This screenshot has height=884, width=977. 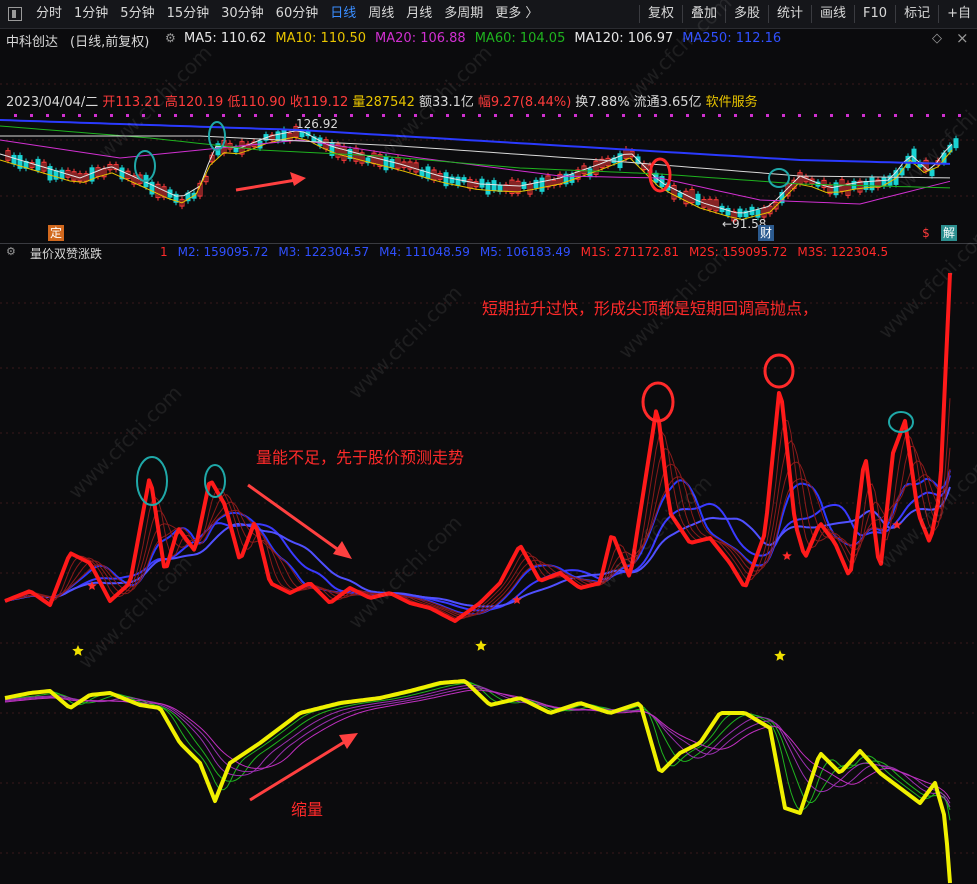 What do you see at coordinates (297, 14) in the screenshot?
I see `period-tab-5: 60分钟` at bounding box center [297, 14].